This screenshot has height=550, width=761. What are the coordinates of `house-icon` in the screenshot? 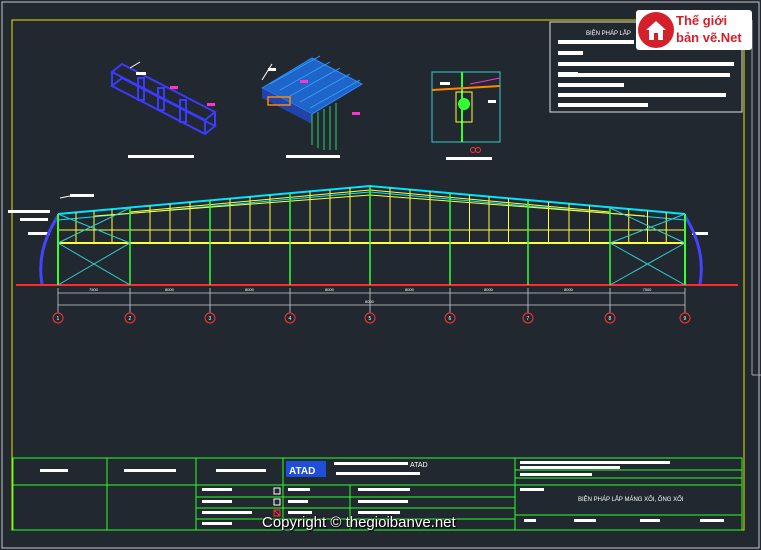 It's located at (656, 30).